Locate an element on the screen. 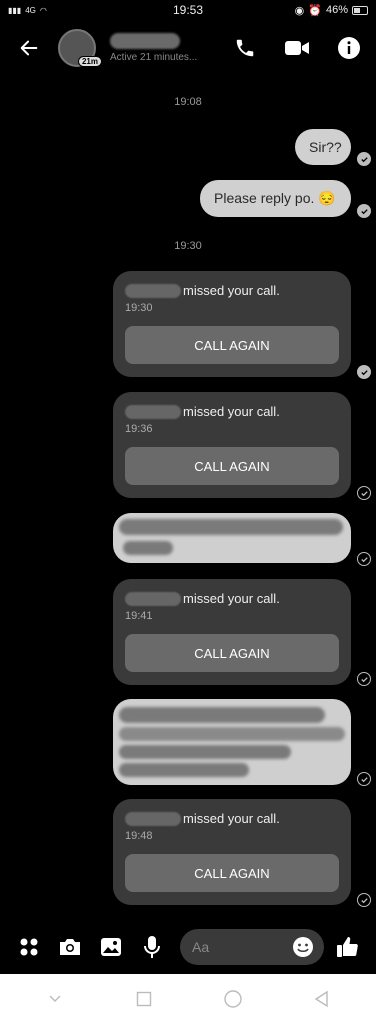 The height and width of the screenshot is (1024, 376). rotation-lock-icon: ◉ is located at coordinates (299, 10).